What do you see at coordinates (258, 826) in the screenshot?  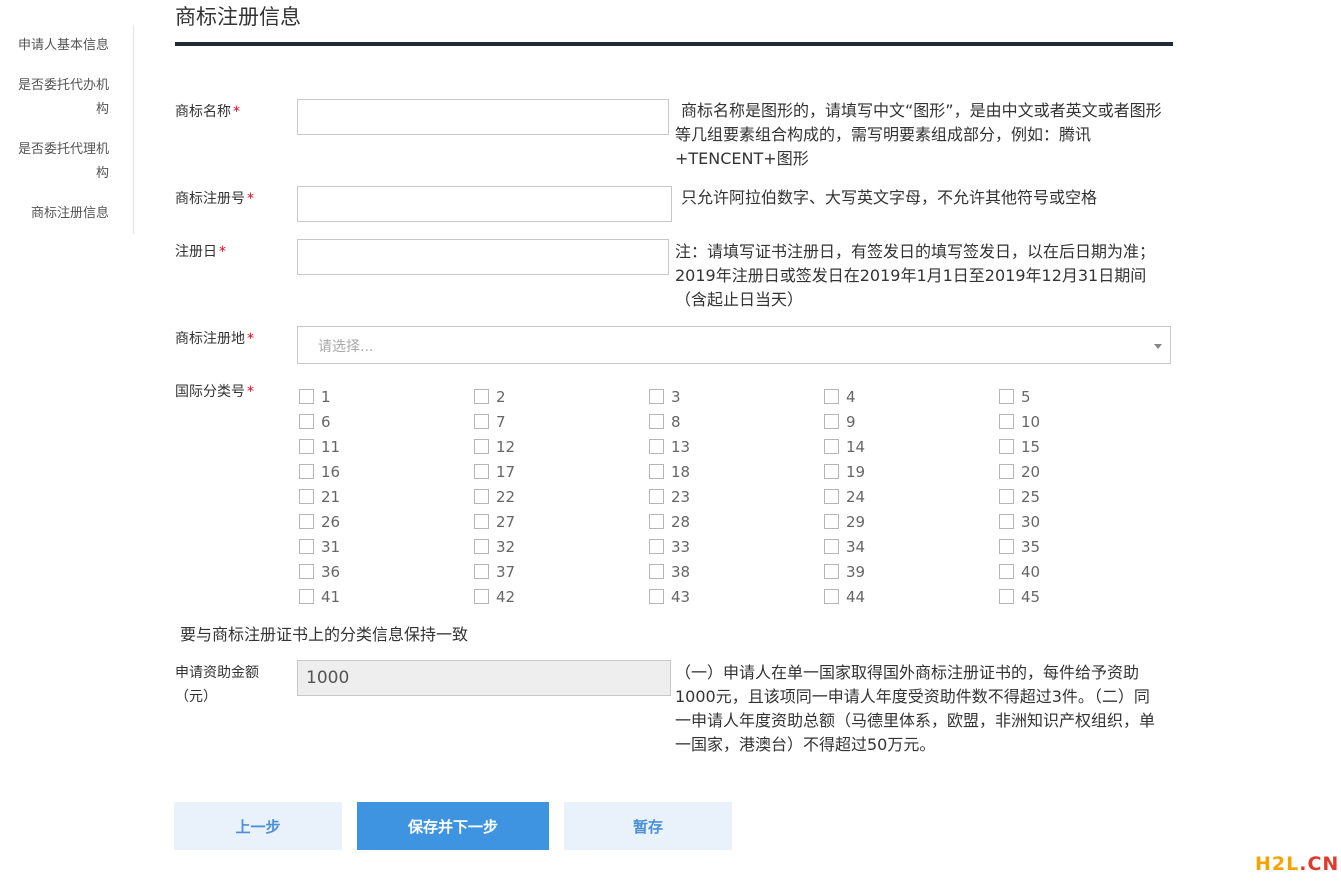 I see `prev-step-button: 上一步` at bounding box center [258, 826].